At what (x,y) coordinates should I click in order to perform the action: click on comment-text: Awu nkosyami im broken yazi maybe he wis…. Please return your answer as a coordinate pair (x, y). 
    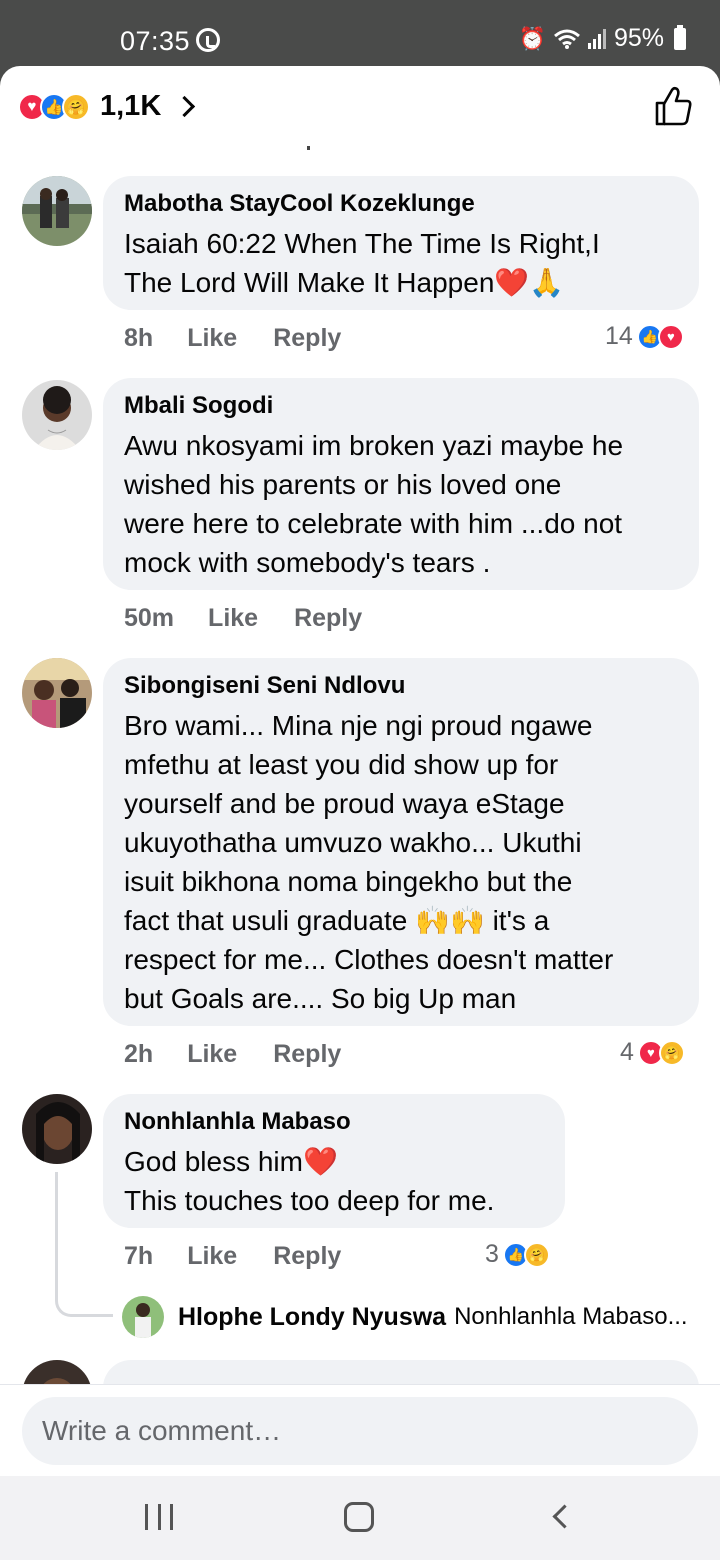
    Looking at the image, I should click on (374, 504).